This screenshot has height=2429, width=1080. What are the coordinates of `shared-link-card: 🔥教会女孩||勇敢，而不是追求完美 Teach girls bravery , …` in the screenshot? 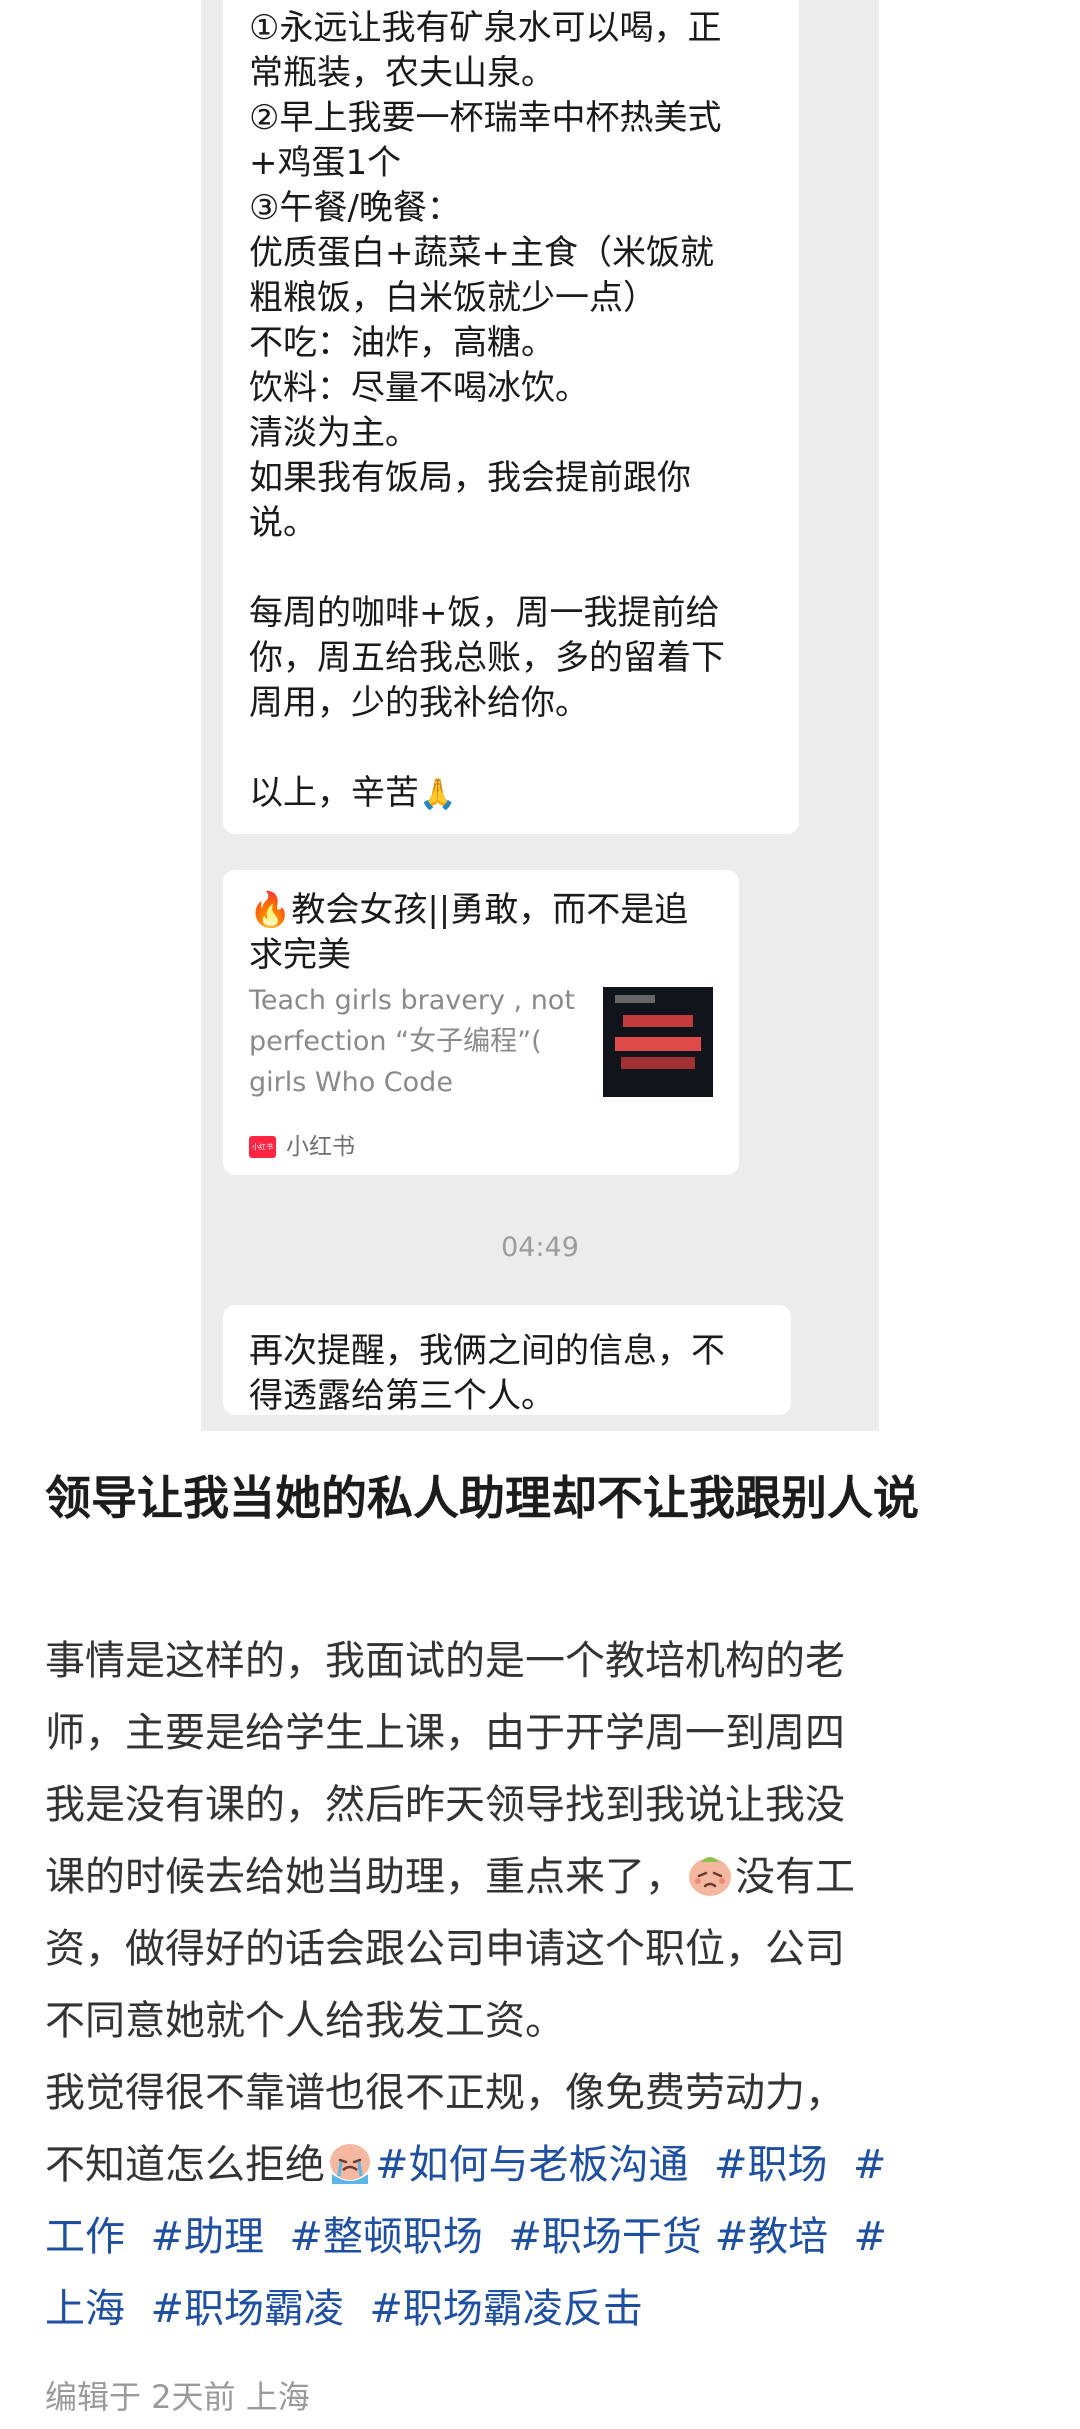 It's located at (481, 1022).